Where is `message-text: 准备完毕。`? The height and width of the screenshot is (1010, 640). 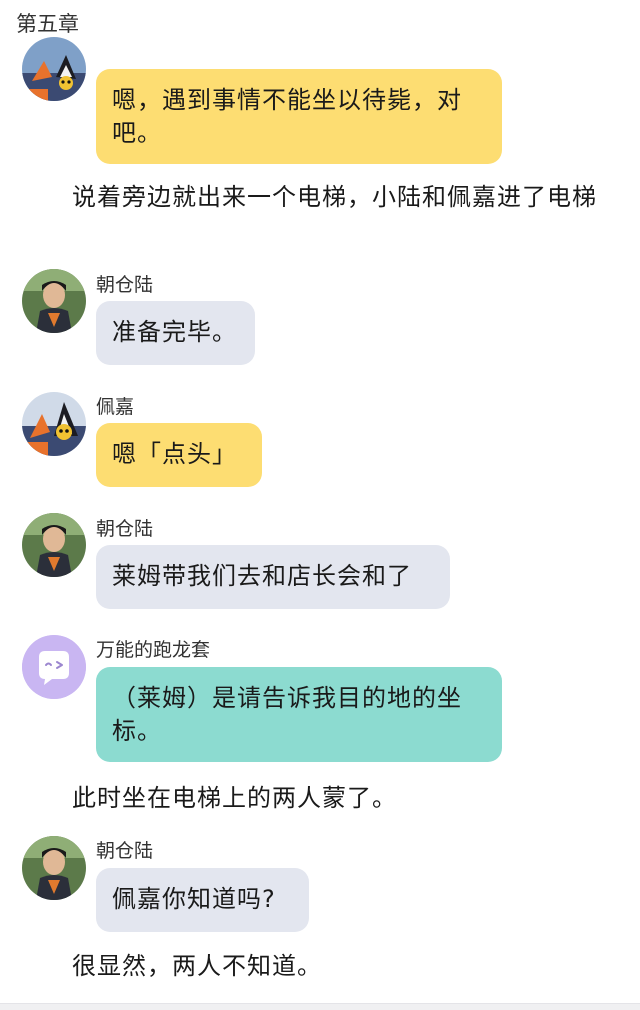
message-text: 准备完毕。 is located at coordinates (174, 332).